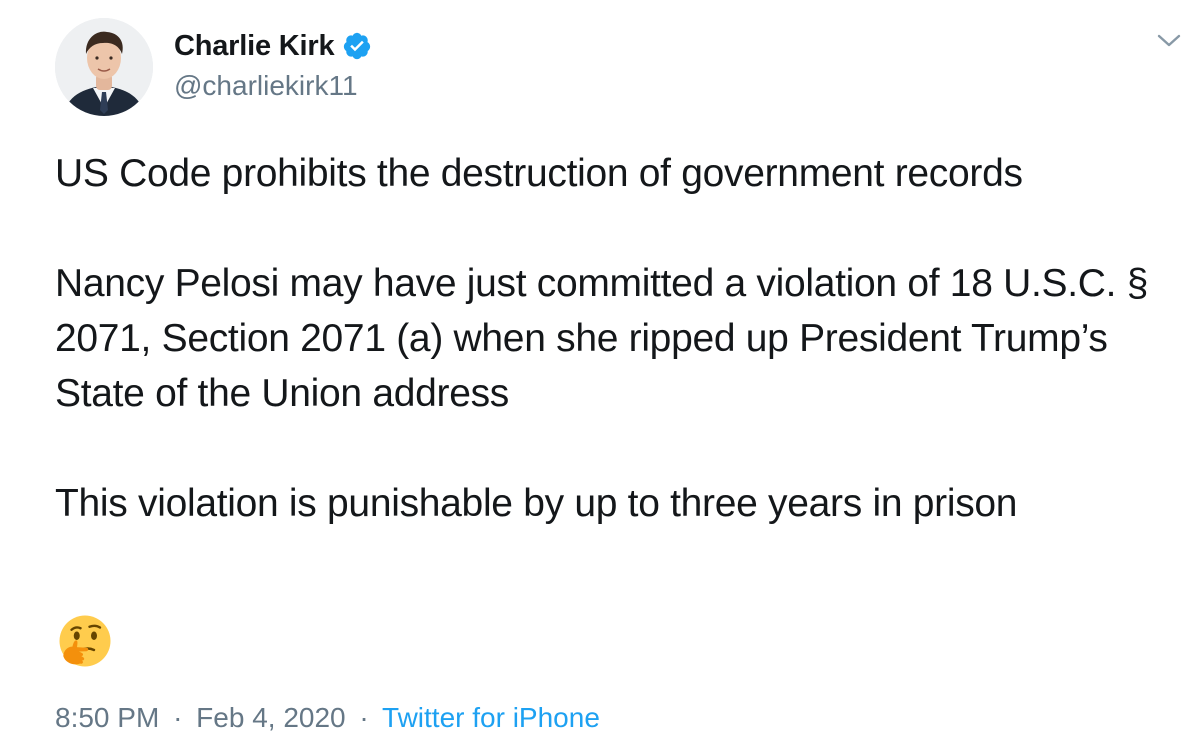 Image resolution: width=1200 pixels, height=754 pixels. Describe the element at coordinates (270, 717) in the screenshot. I see `tweet-date: Feb 4, 2020` at that location.